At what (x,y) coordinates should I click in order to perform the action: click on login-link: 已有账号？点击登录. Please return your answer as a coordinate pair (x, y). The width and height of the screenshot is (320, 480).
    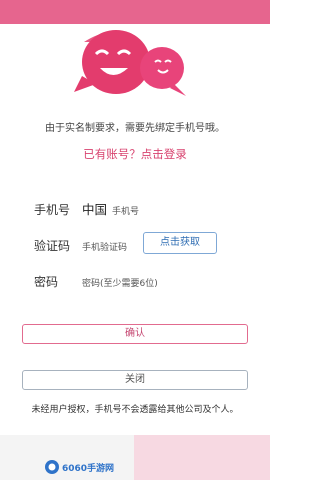
    Looking at the image, I should click on (135, 154).